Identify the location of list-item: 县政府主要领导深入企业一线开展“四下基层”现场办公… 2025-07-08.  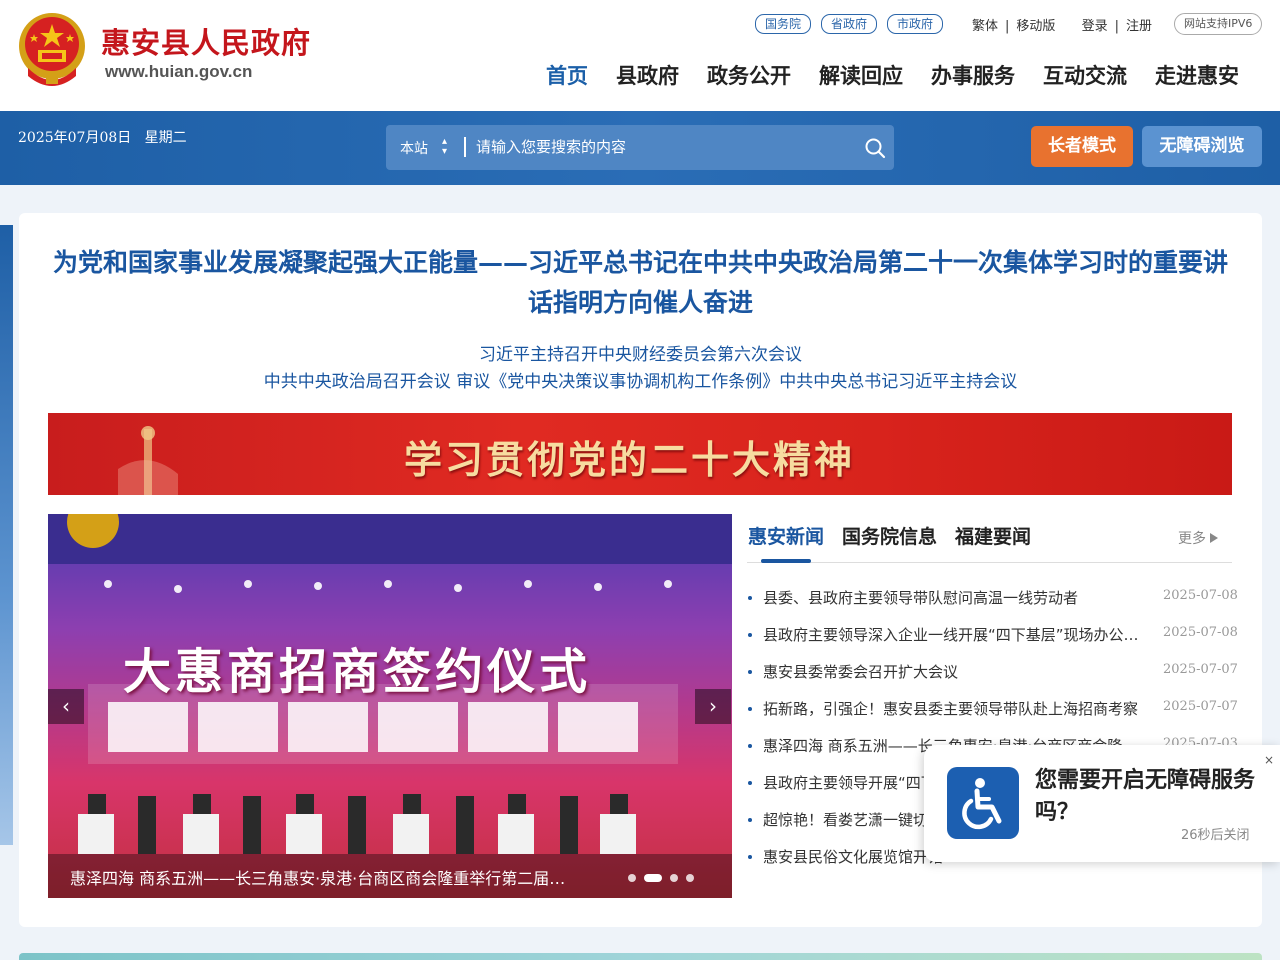
(993, 642).